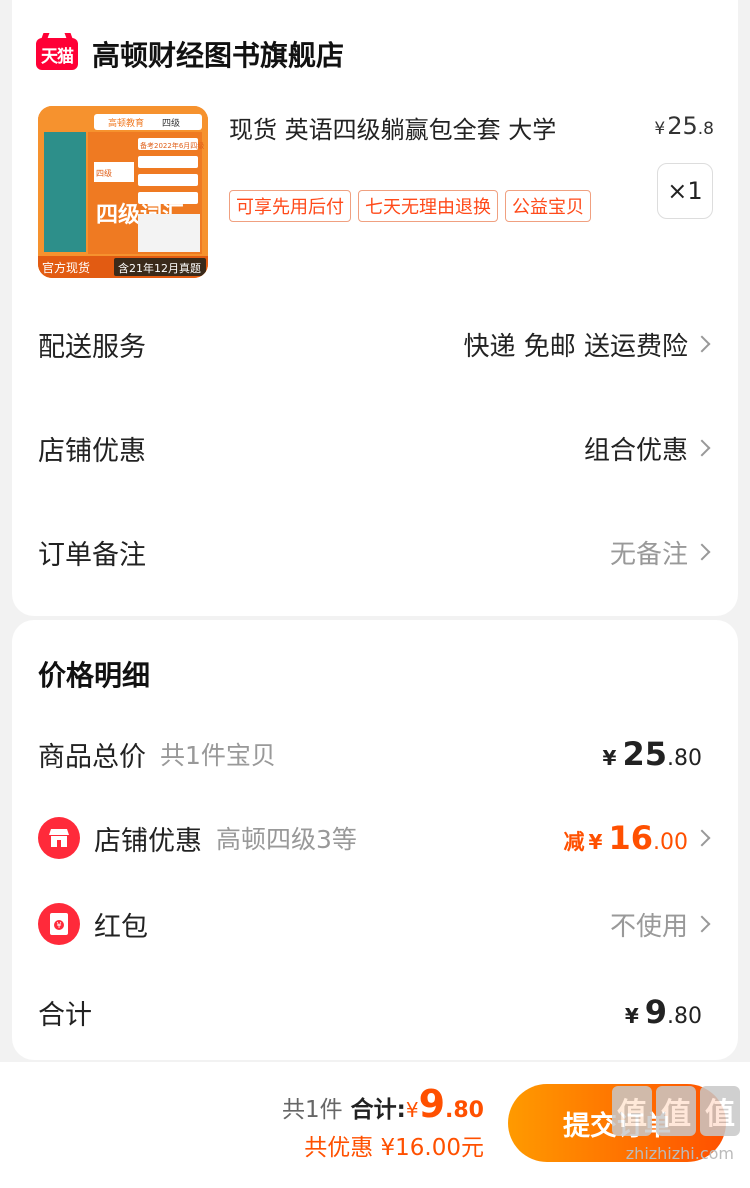 This screenshot has height=1188, width=750. What do you see at coordinates (312, 1110) in the screenshot?
I see `item-count: 共1件` at bounding box center [312, 1110].